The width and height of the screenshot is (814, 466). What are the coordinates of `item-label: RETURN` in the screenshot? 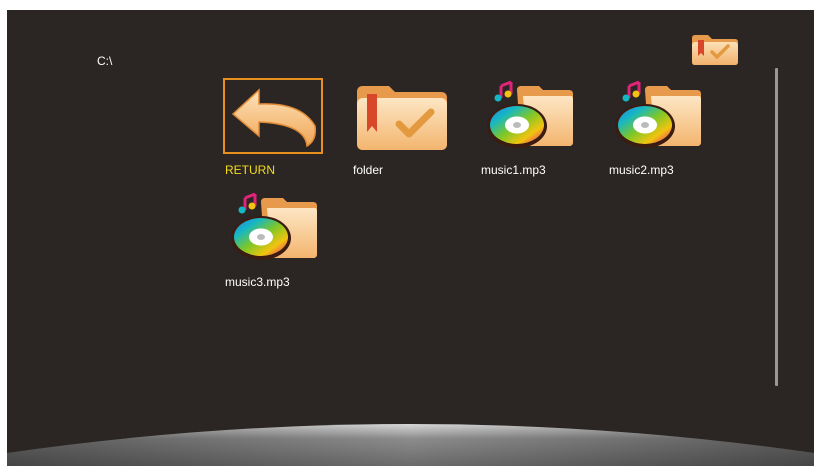 It's located at (250, 170).